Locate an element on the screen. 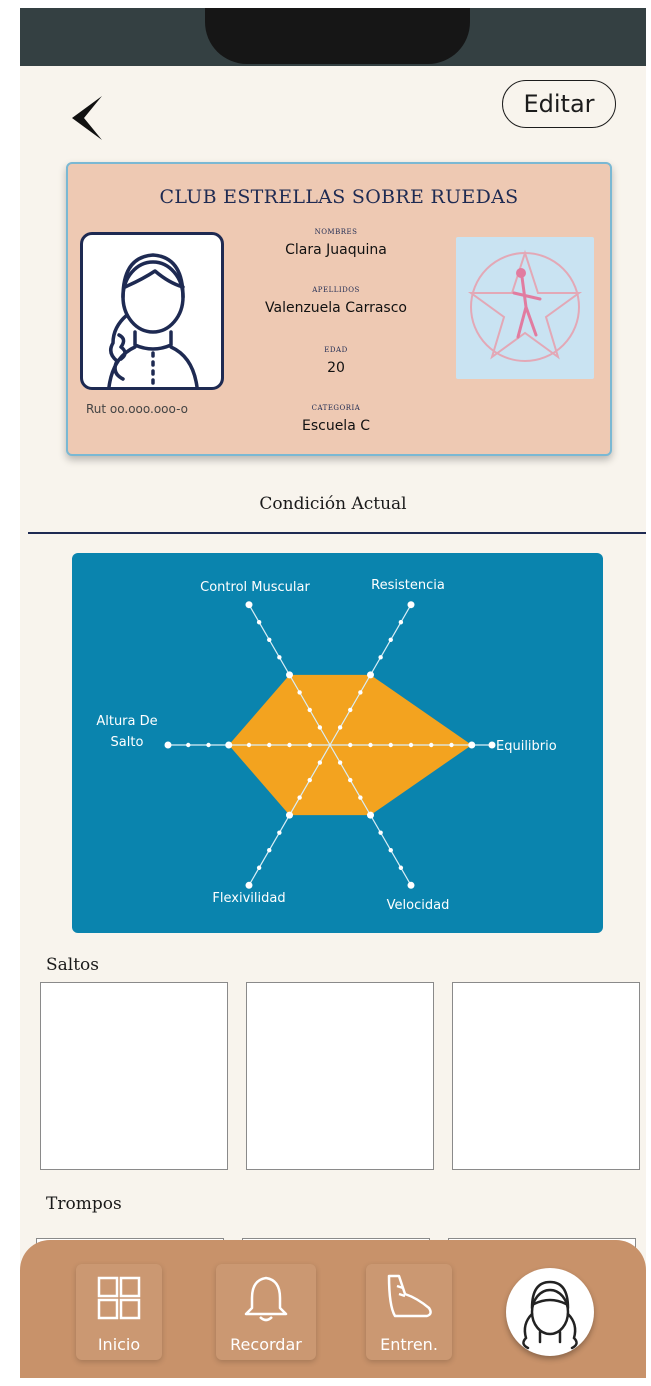 This screenshot has width=651, height=1386. star-skater-logo-icon is located at coordinates (525, 305).